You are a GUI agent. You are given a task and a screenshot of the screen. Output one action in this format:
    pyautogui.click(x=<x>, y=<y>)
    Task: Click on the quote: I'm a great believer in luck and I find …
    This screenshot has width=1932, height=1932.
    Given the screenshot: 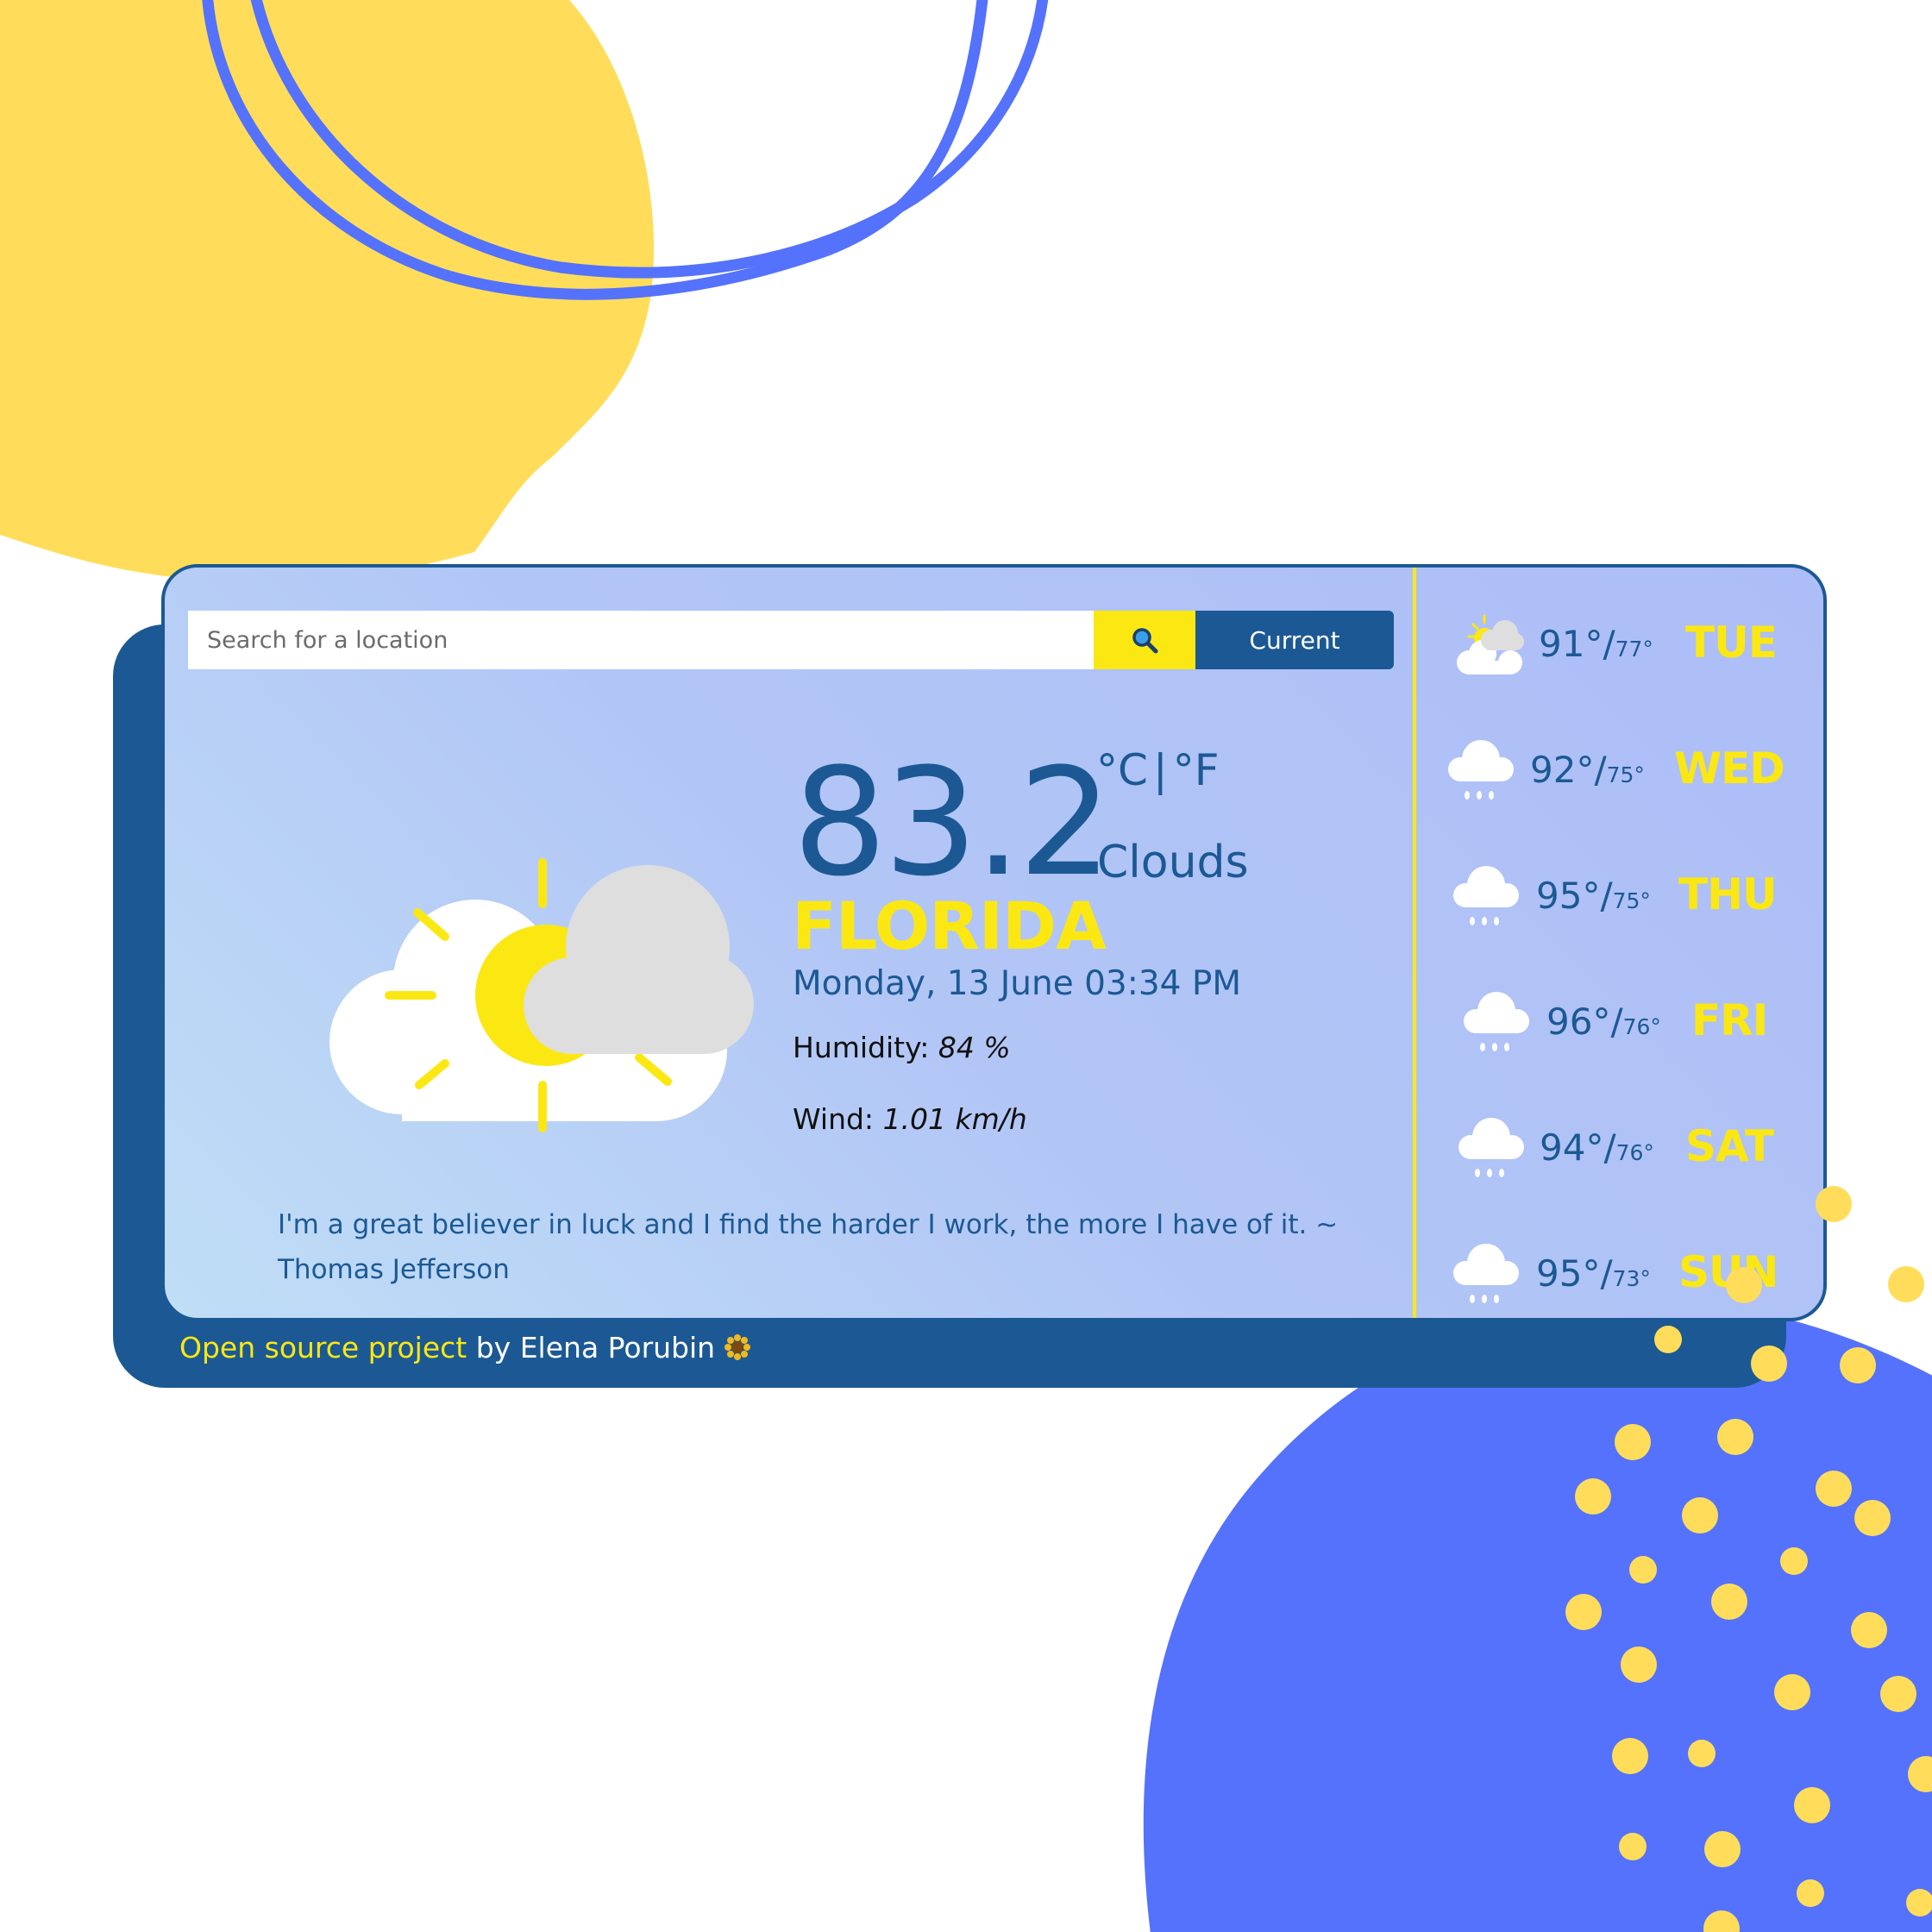 What is the action you would take?
    pyautogui.click(x=809, y=1247)
    